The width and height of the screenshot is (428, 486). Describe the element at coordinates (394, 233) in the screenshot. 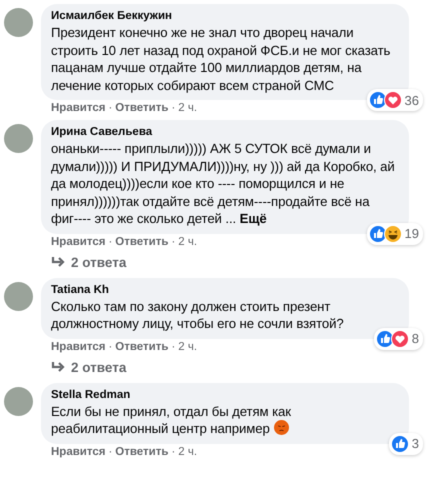

I see `reactions-pill: 19` at that location.